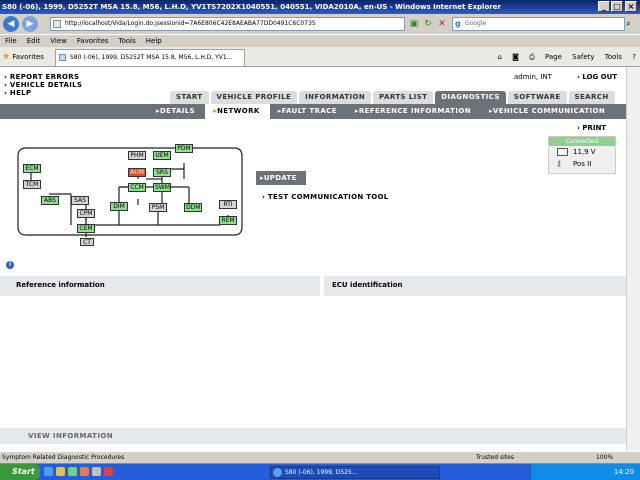 Image resolution: width=640 pixels, height=480 pixels. Describe the element at coordinates (228, 204) in the screenshot. I see `node-rti: RTI` at that location.